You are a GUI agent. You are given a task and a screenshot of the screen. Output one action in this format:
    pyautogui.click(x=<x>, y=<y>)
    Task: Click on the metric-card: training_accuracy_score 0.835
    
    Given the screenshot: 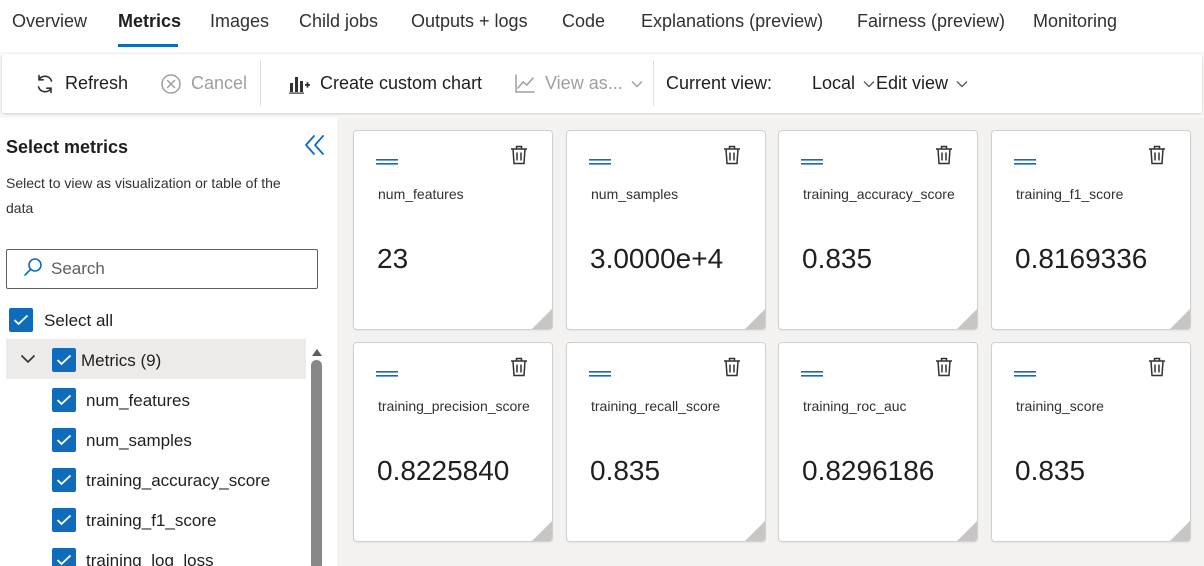 What is the action you would take?
    pyautogui.click(x=878, y=230)
    